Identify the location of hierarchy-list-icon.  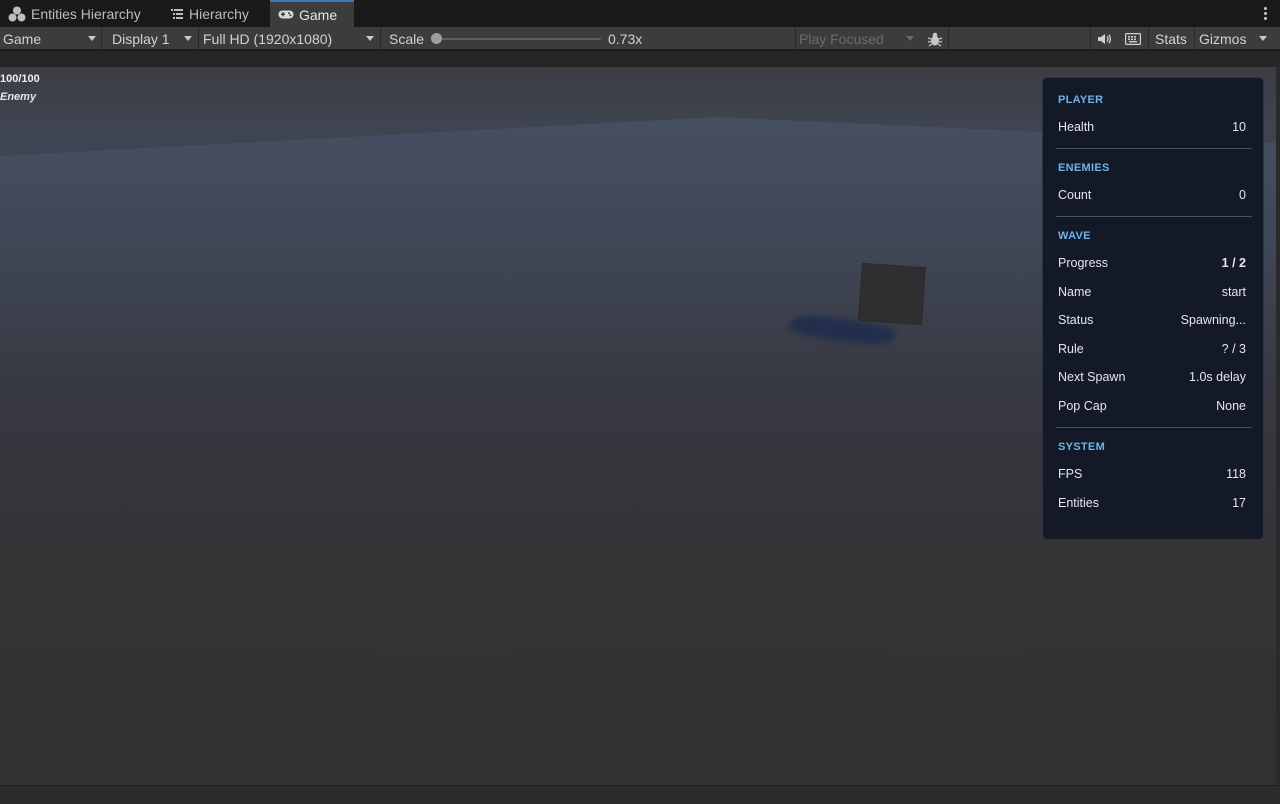
(177, 13).